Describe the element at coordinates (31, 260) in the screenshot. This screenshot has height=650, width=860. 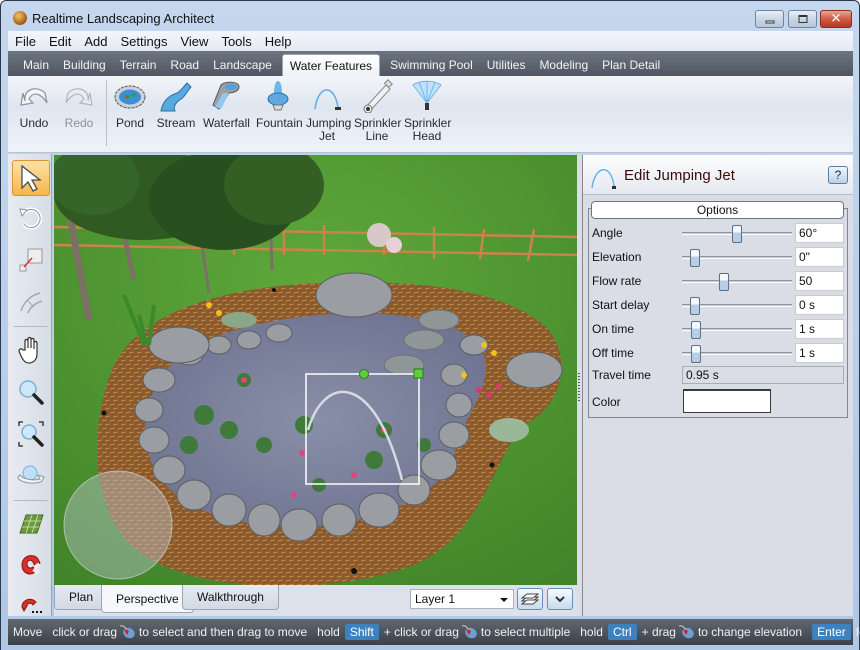
I see `resize-tool-button` at that location.